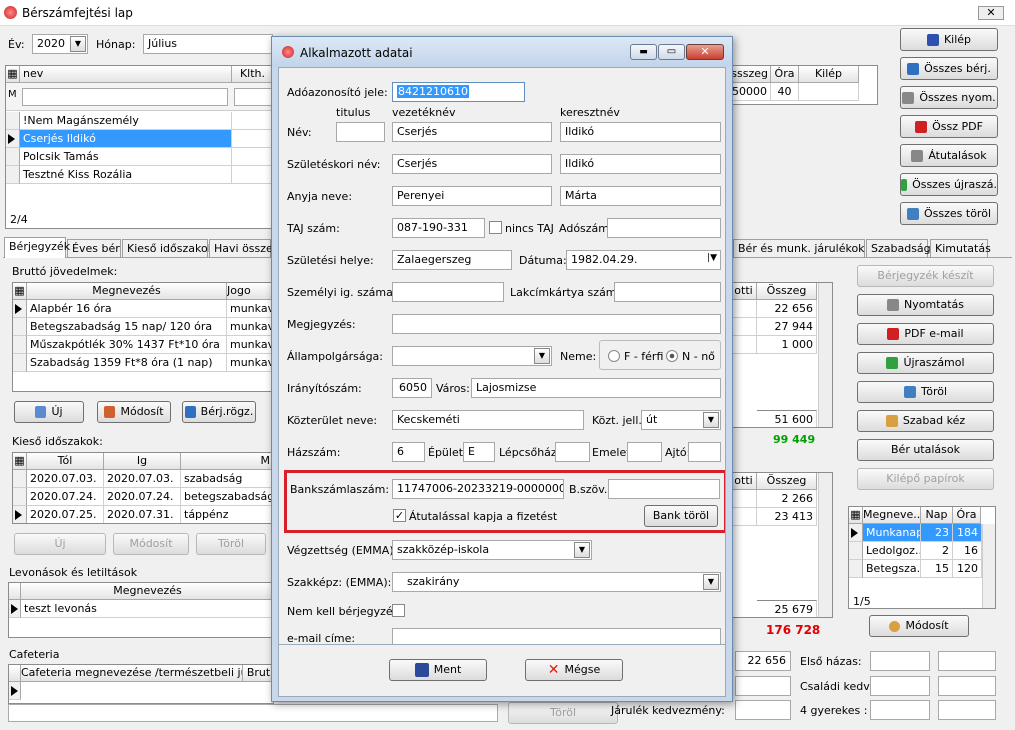 This screenshot has height=730, width=1015. Describe the element at coordinates (949, 97) in the screenshot. I see `osszes-nyom-button: Összes nyom.` at that location.